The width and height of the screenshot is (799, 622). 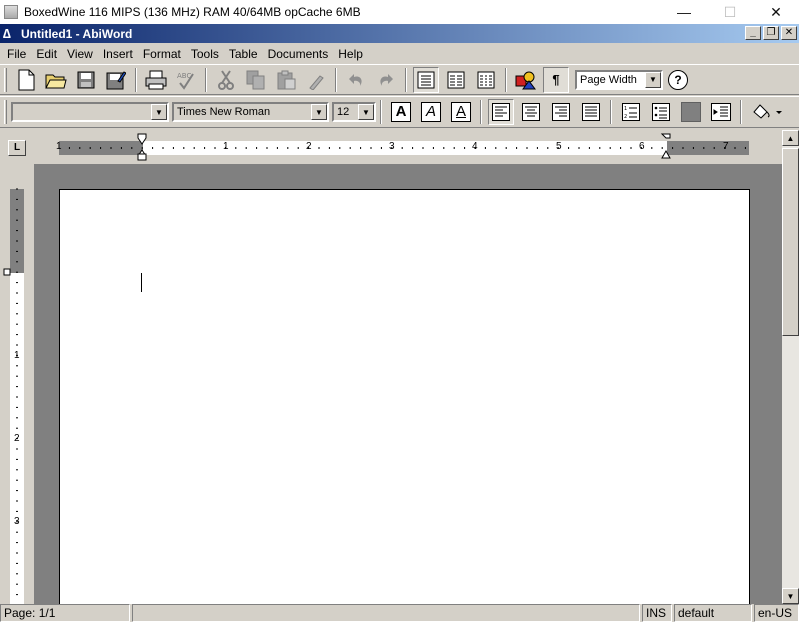 What do you see at coordinates (350, 54) in the screenshot?
I see `menu-help: Help` at bounding box center [350, 54].